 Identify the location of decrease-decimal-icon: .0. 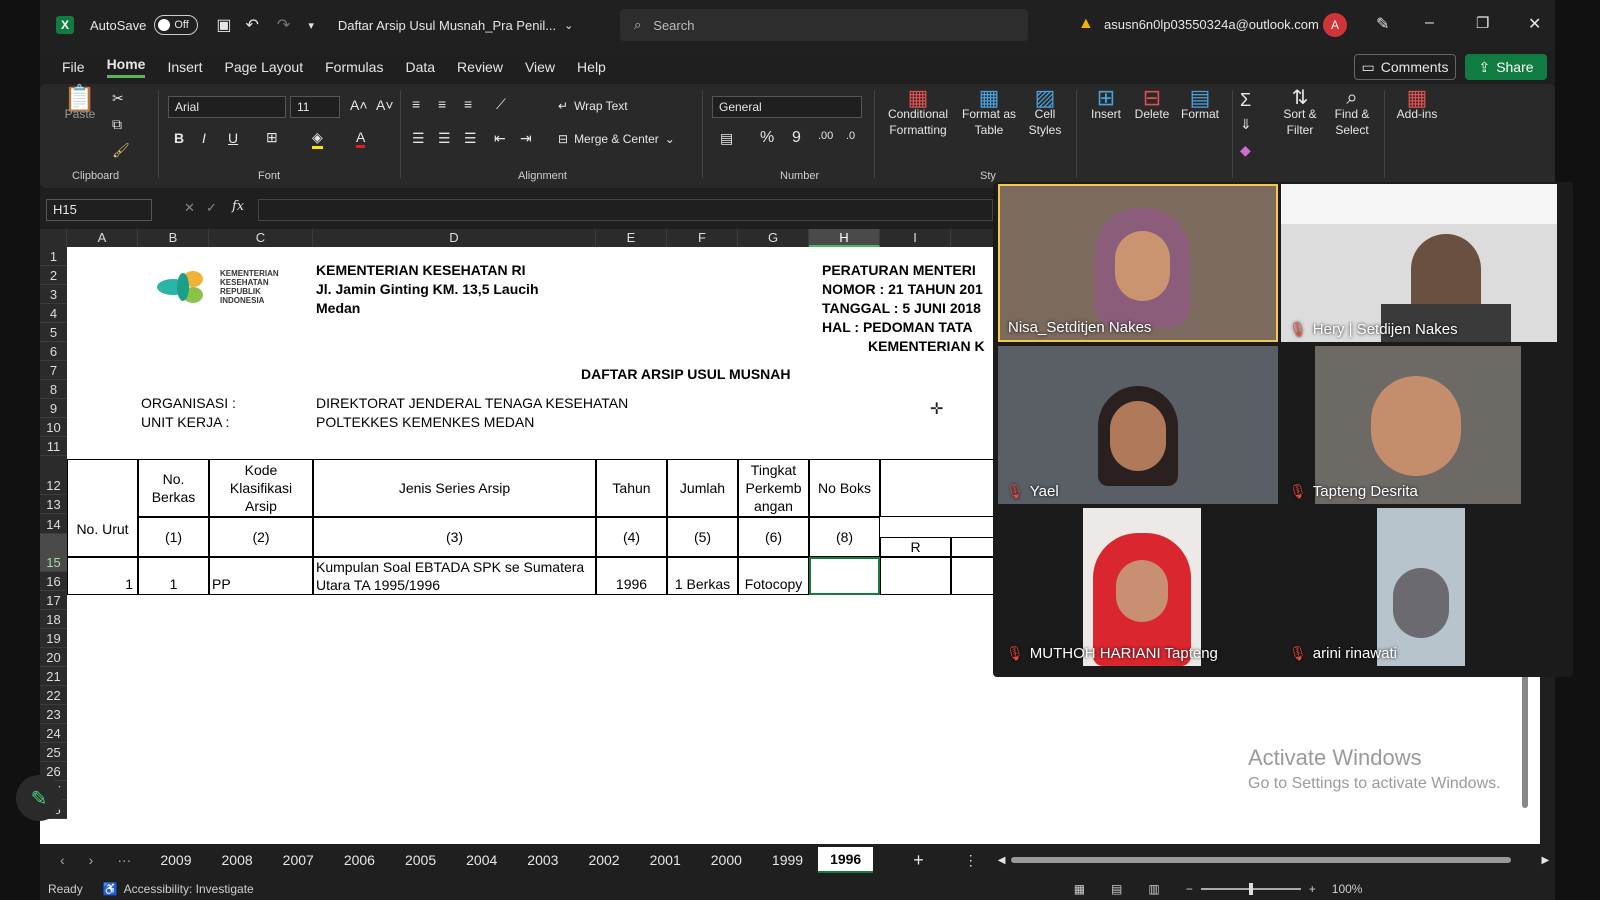
(850, 136).